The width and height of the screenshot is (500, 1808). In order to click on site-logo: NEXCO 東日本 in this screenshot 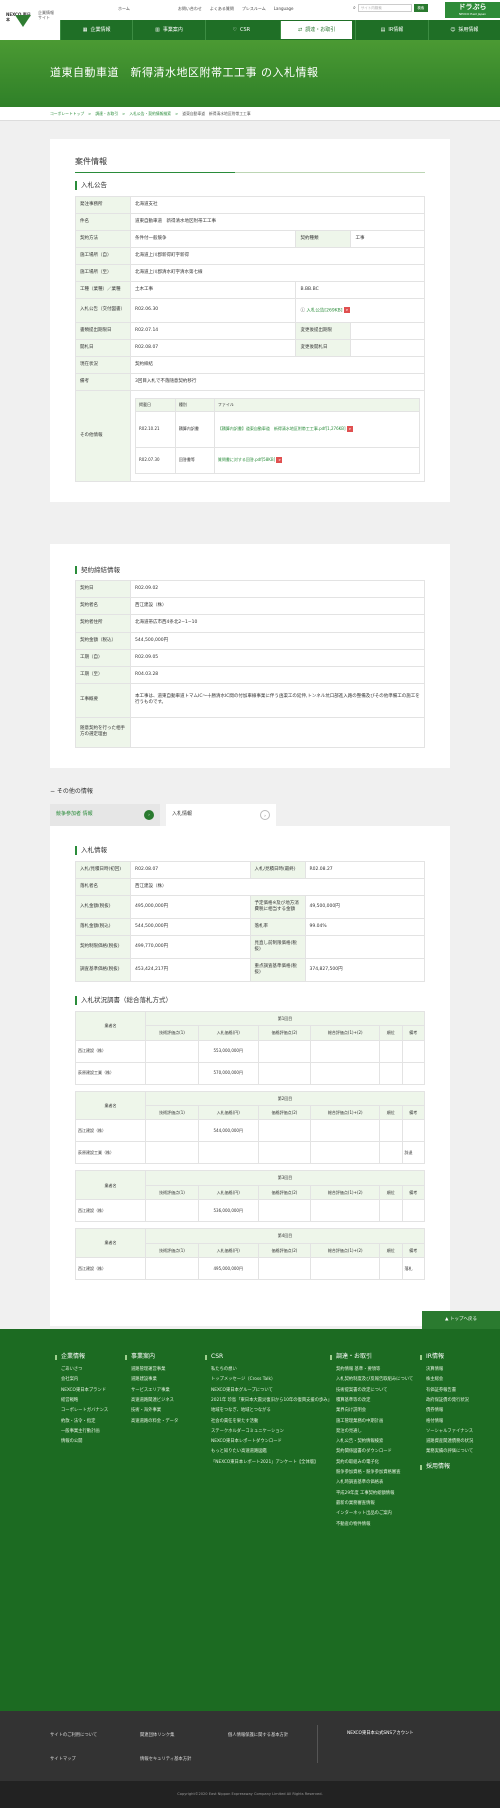, I will do `click(19, 20)`.